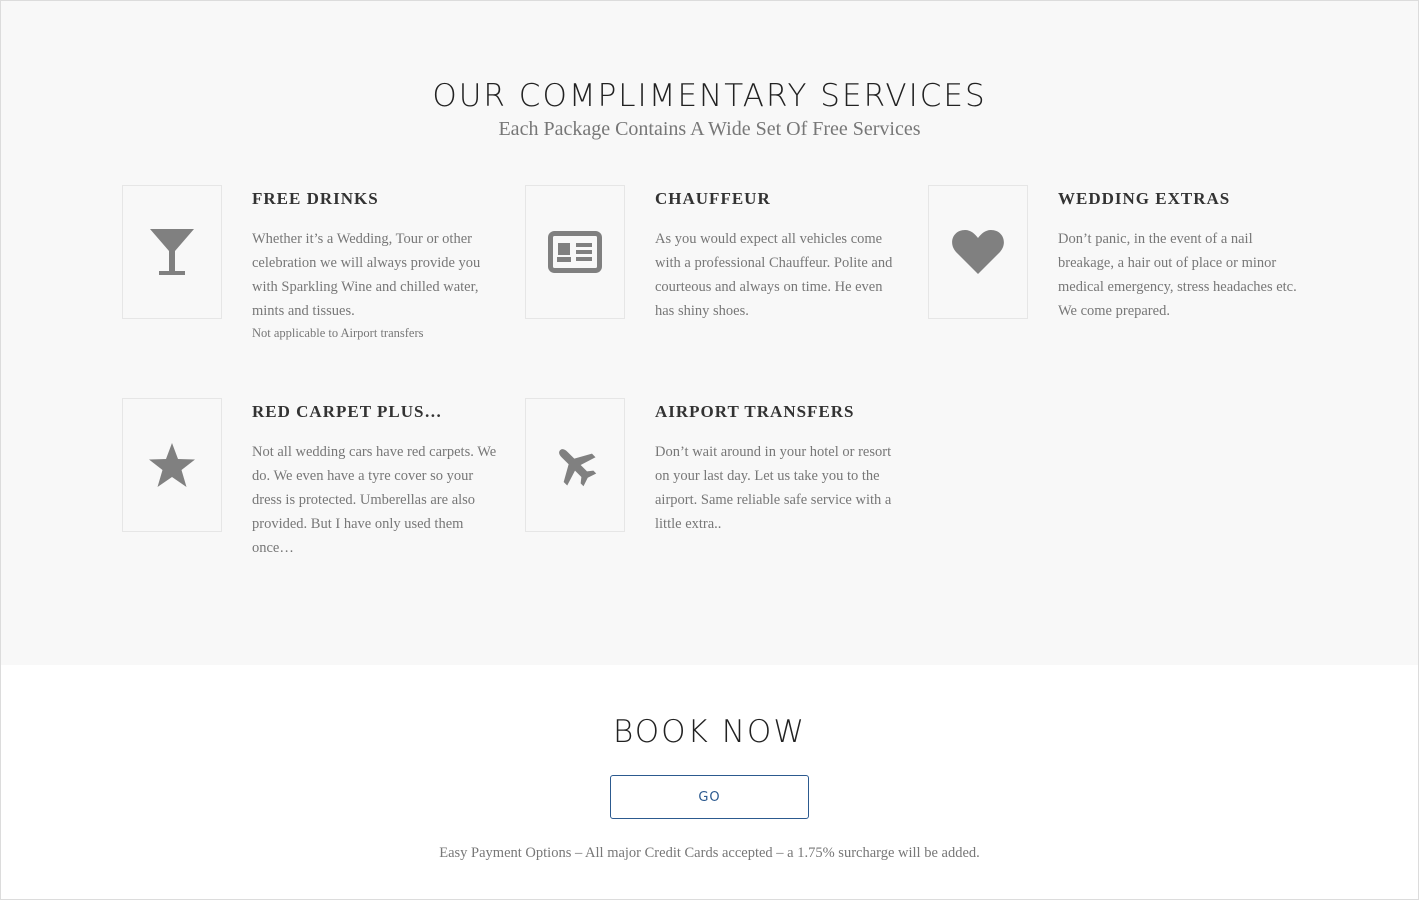 This screenshot has height=900, width=1419. I want to click on feature-title: WEDDING EXTRAS, so click(1144, 198).